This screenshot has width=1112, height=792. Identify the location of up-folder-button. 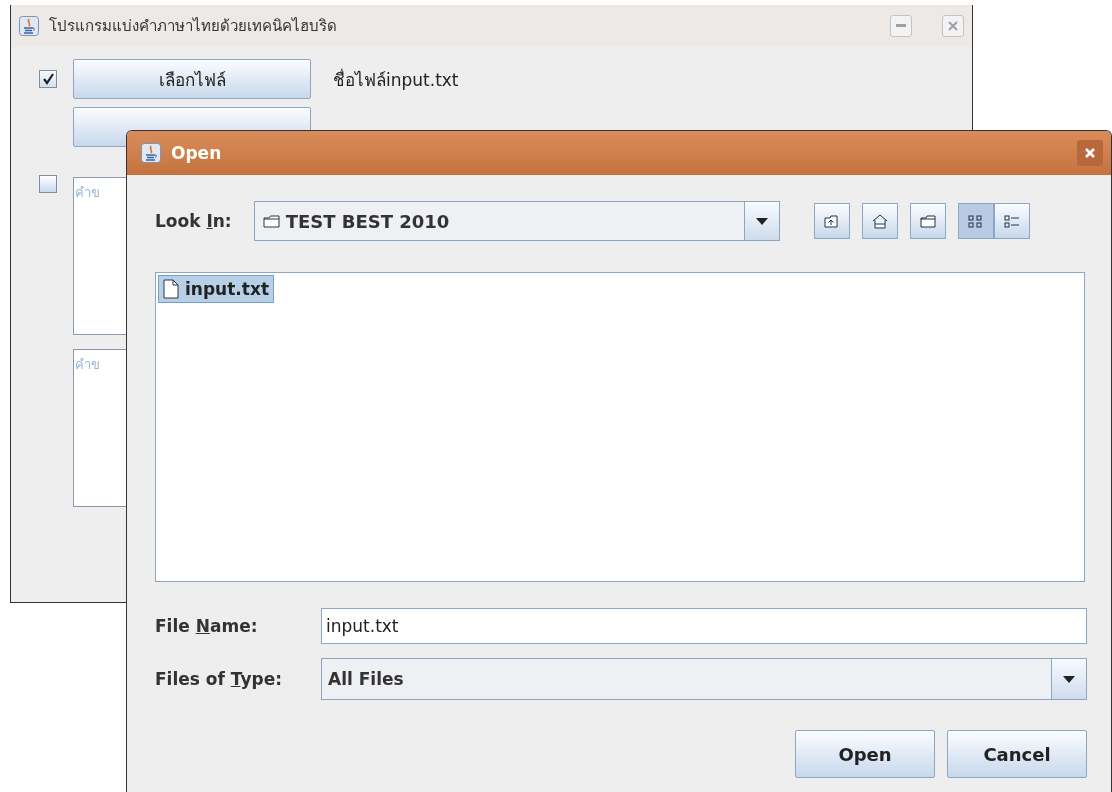
(831, 221).